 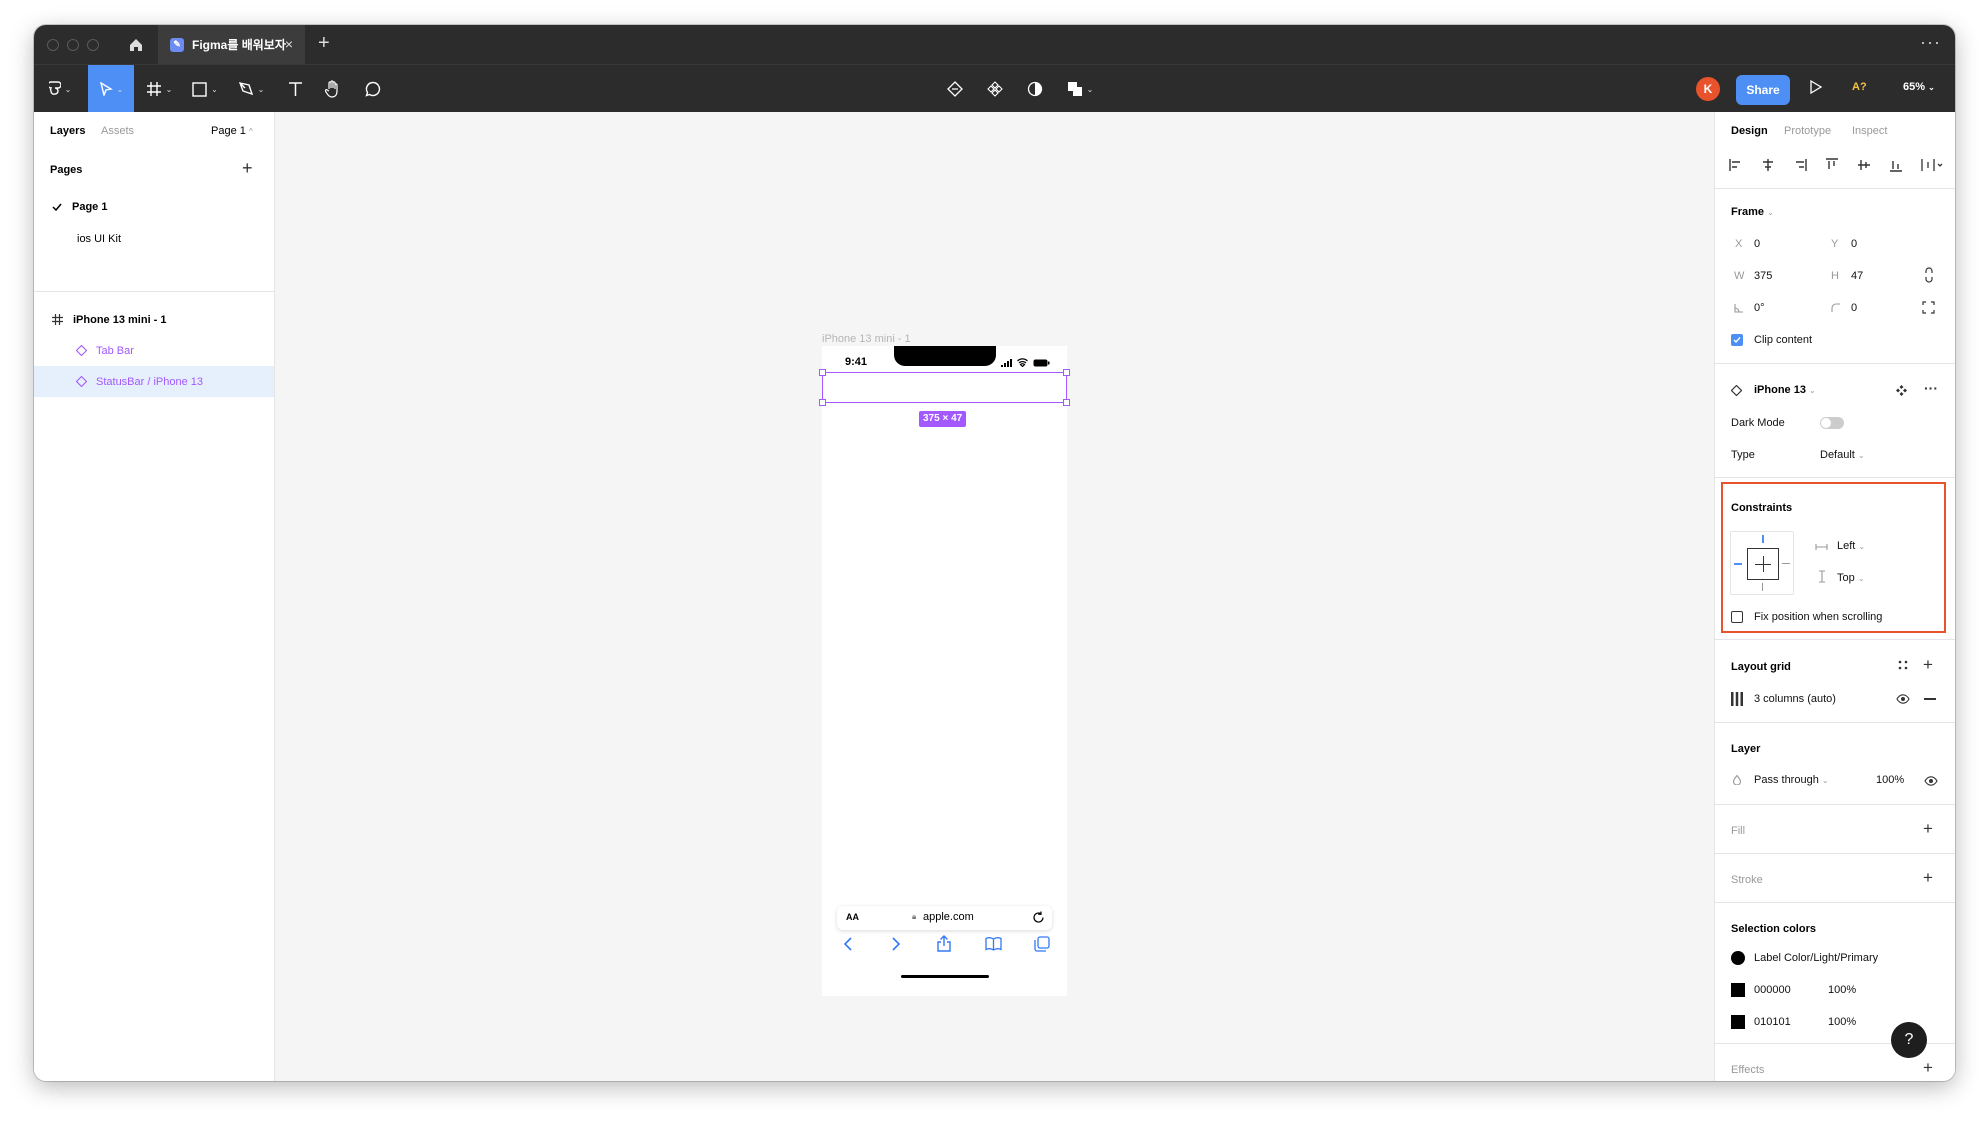 I want to click on constraint-center-v, so click(x=1763, y=564).